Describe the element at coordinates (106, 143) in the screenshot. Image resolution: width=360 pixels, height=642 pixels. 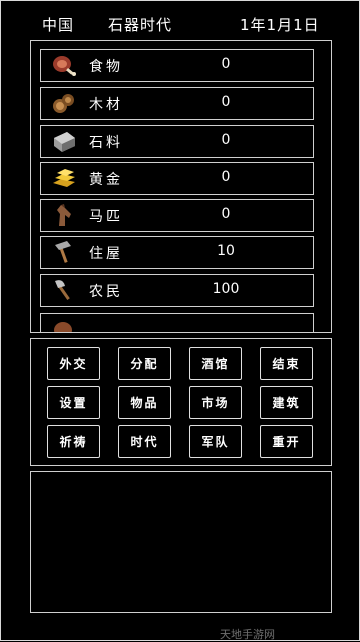
I see `resource-name: 石料` at that location.